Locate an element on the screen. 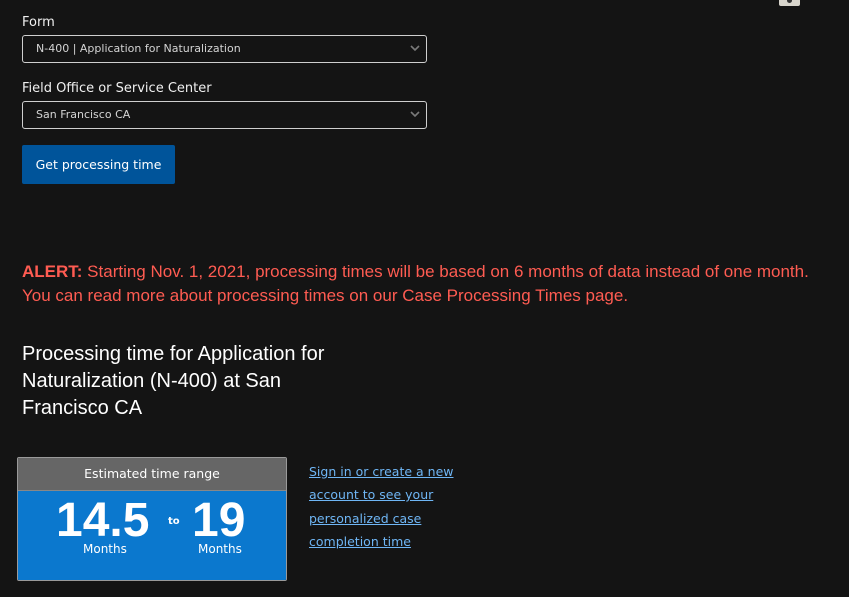  card-body: 14.5 Months to 19 Months is located at coordinates (152, 535).